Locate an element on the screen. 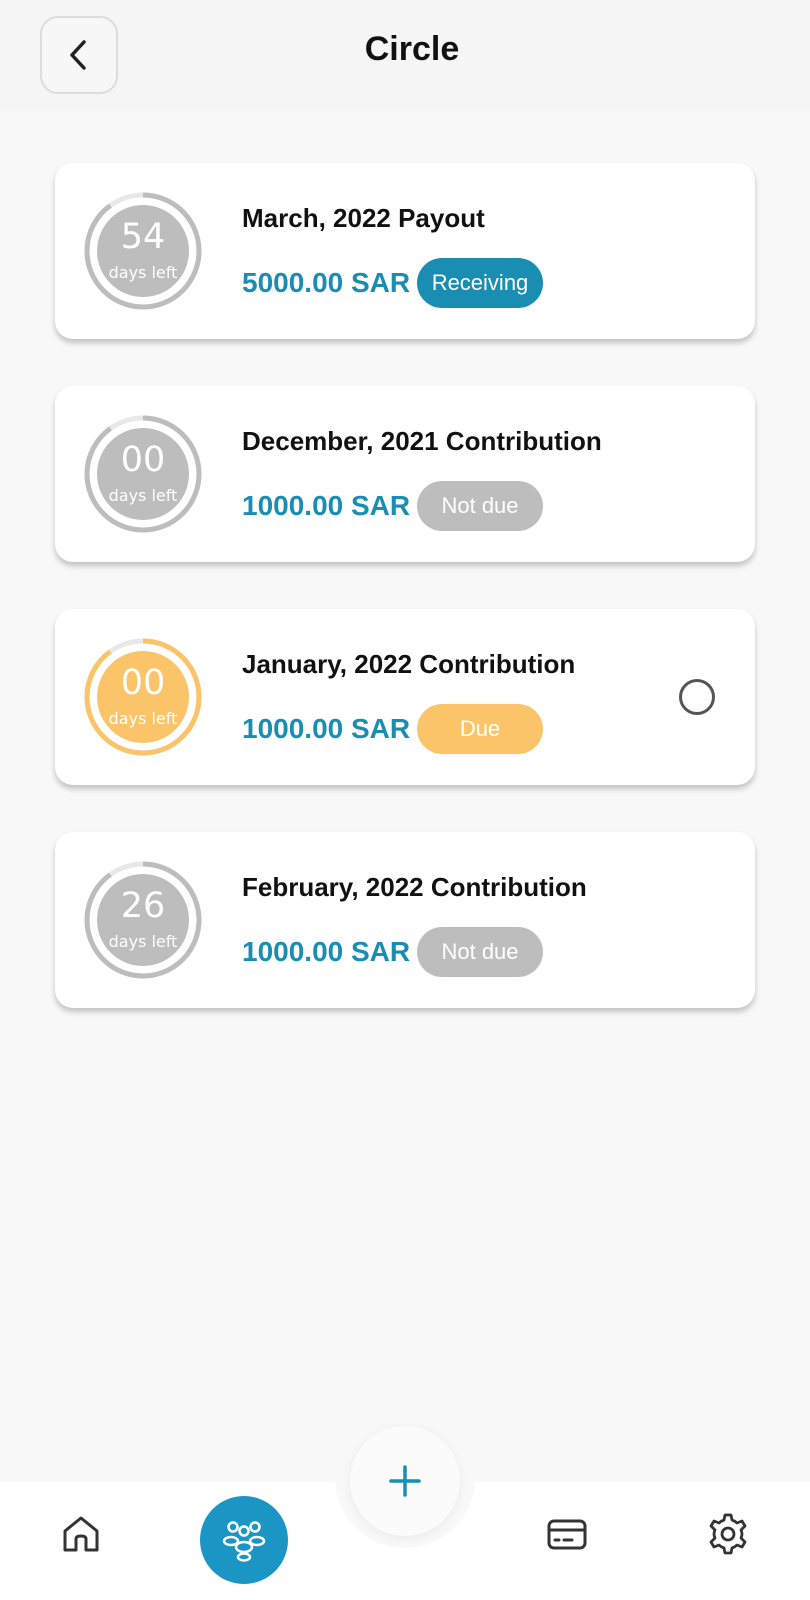  status-badge: Receiving is located at coordinates (480, 283).